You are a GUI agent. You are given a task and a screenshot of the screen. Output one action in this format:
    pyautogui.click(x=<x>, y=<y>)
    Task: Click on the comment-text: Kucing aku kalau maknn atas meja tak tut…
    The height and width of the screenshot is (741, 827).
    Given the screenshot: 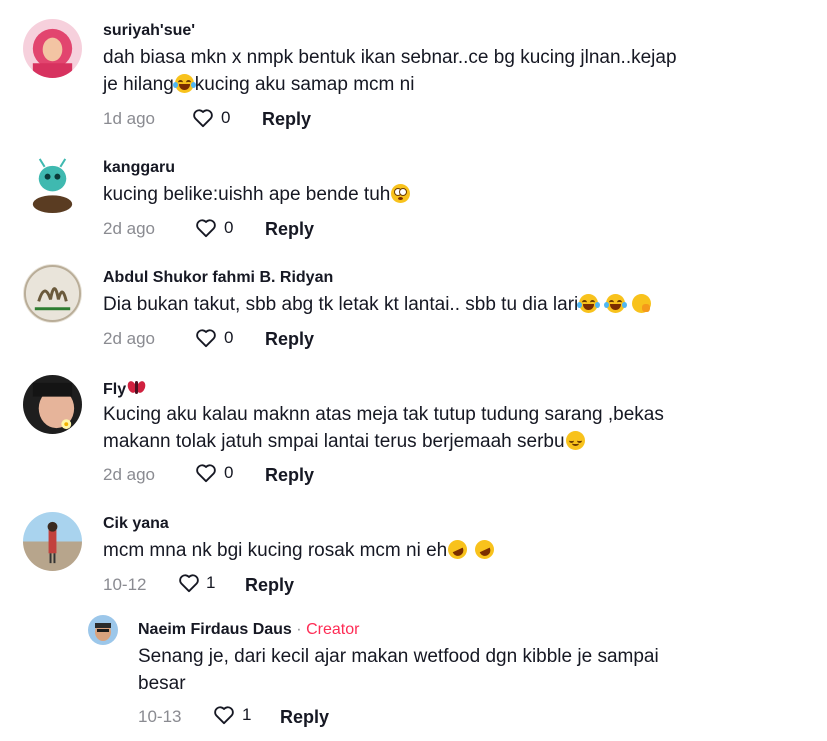 What is the action you would take?
    pyautogui.click(x=383, y=428)
    